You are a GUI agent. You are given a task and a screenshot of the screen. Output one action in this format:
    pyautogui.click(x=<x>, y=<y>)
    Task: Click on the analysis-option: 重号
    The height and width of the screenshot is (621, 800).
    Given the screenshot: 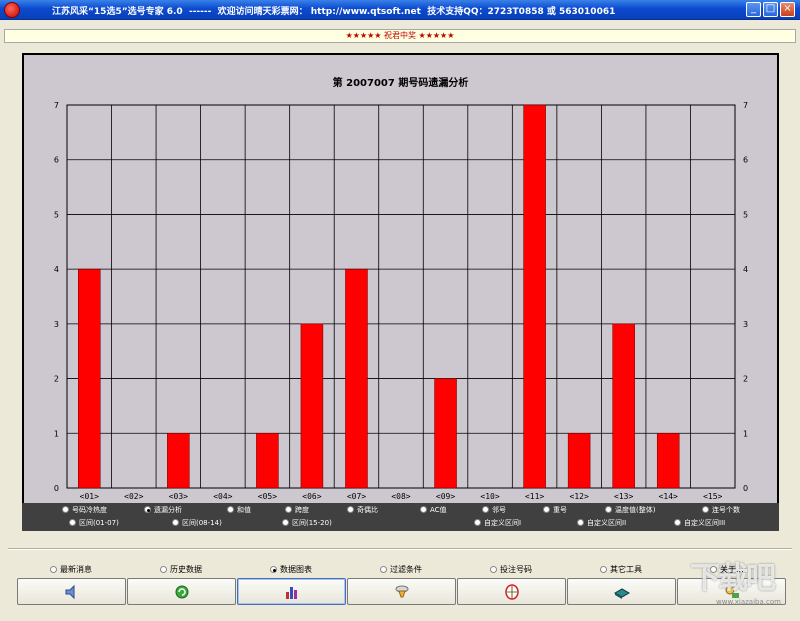 What is the action you would take?
    pyautogui.click(x=555, y=510)
    